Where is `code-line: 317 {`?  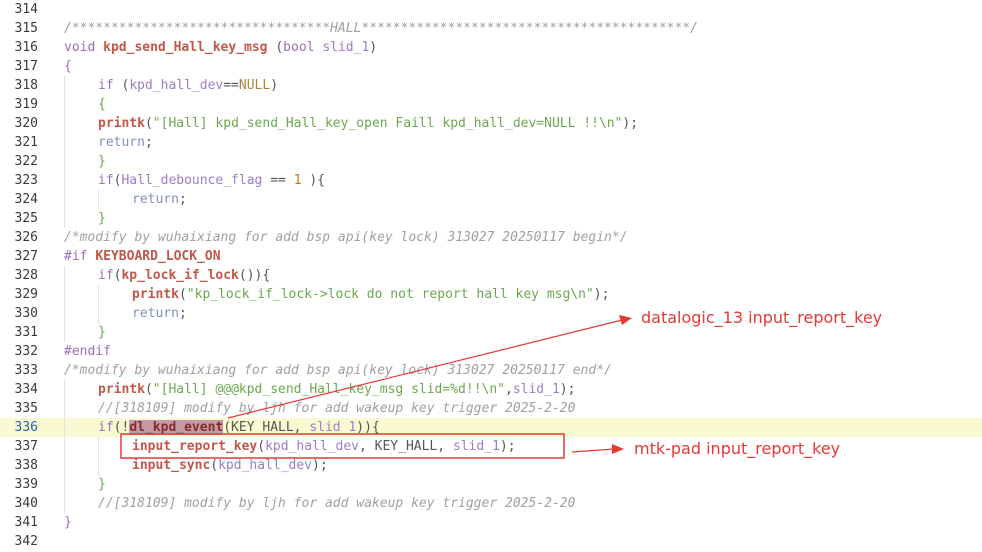
code-line: 317 { is located at coordinates (491, 66).